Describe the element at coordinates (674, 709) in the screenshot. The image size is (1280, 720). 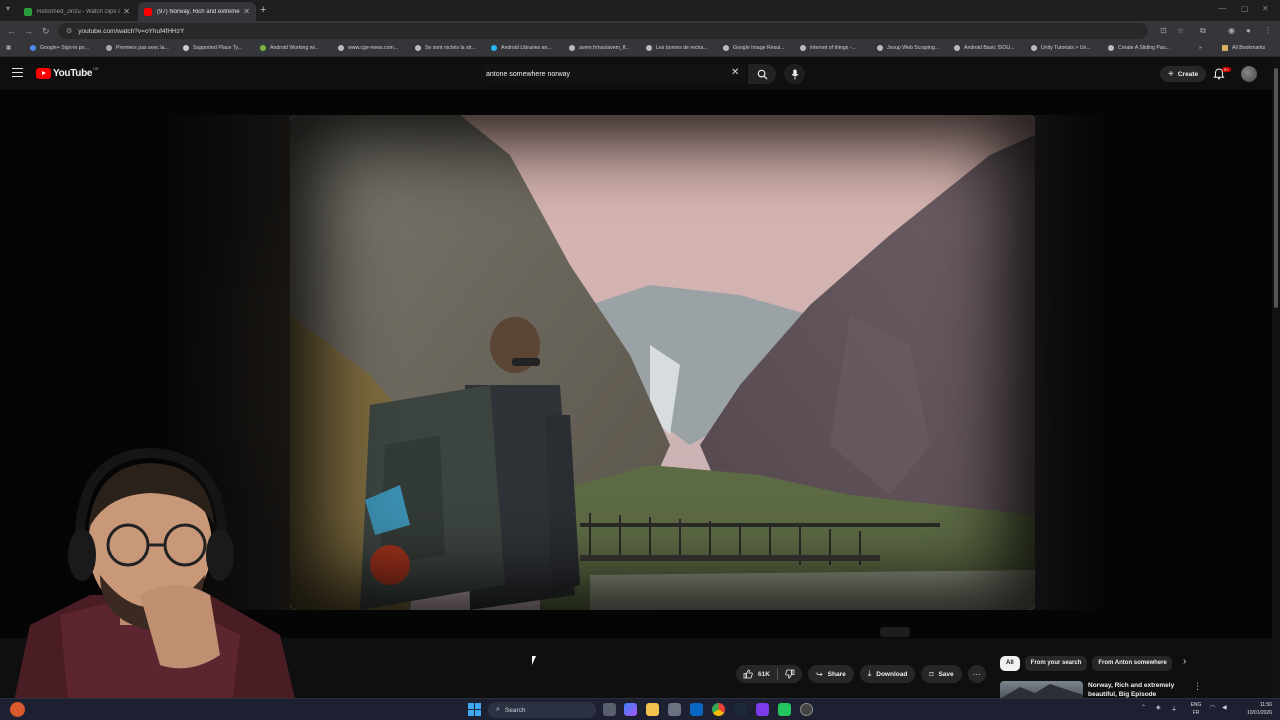
I see `store-icon` at that location.